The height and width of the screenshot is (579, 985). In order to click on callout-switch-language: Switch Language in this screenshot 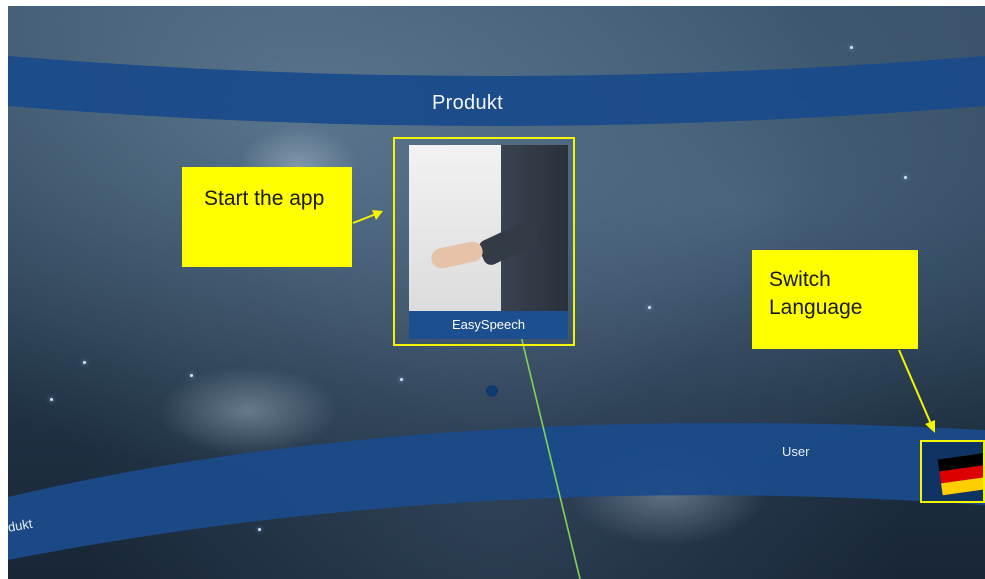, I will do `click(835, 299)`.